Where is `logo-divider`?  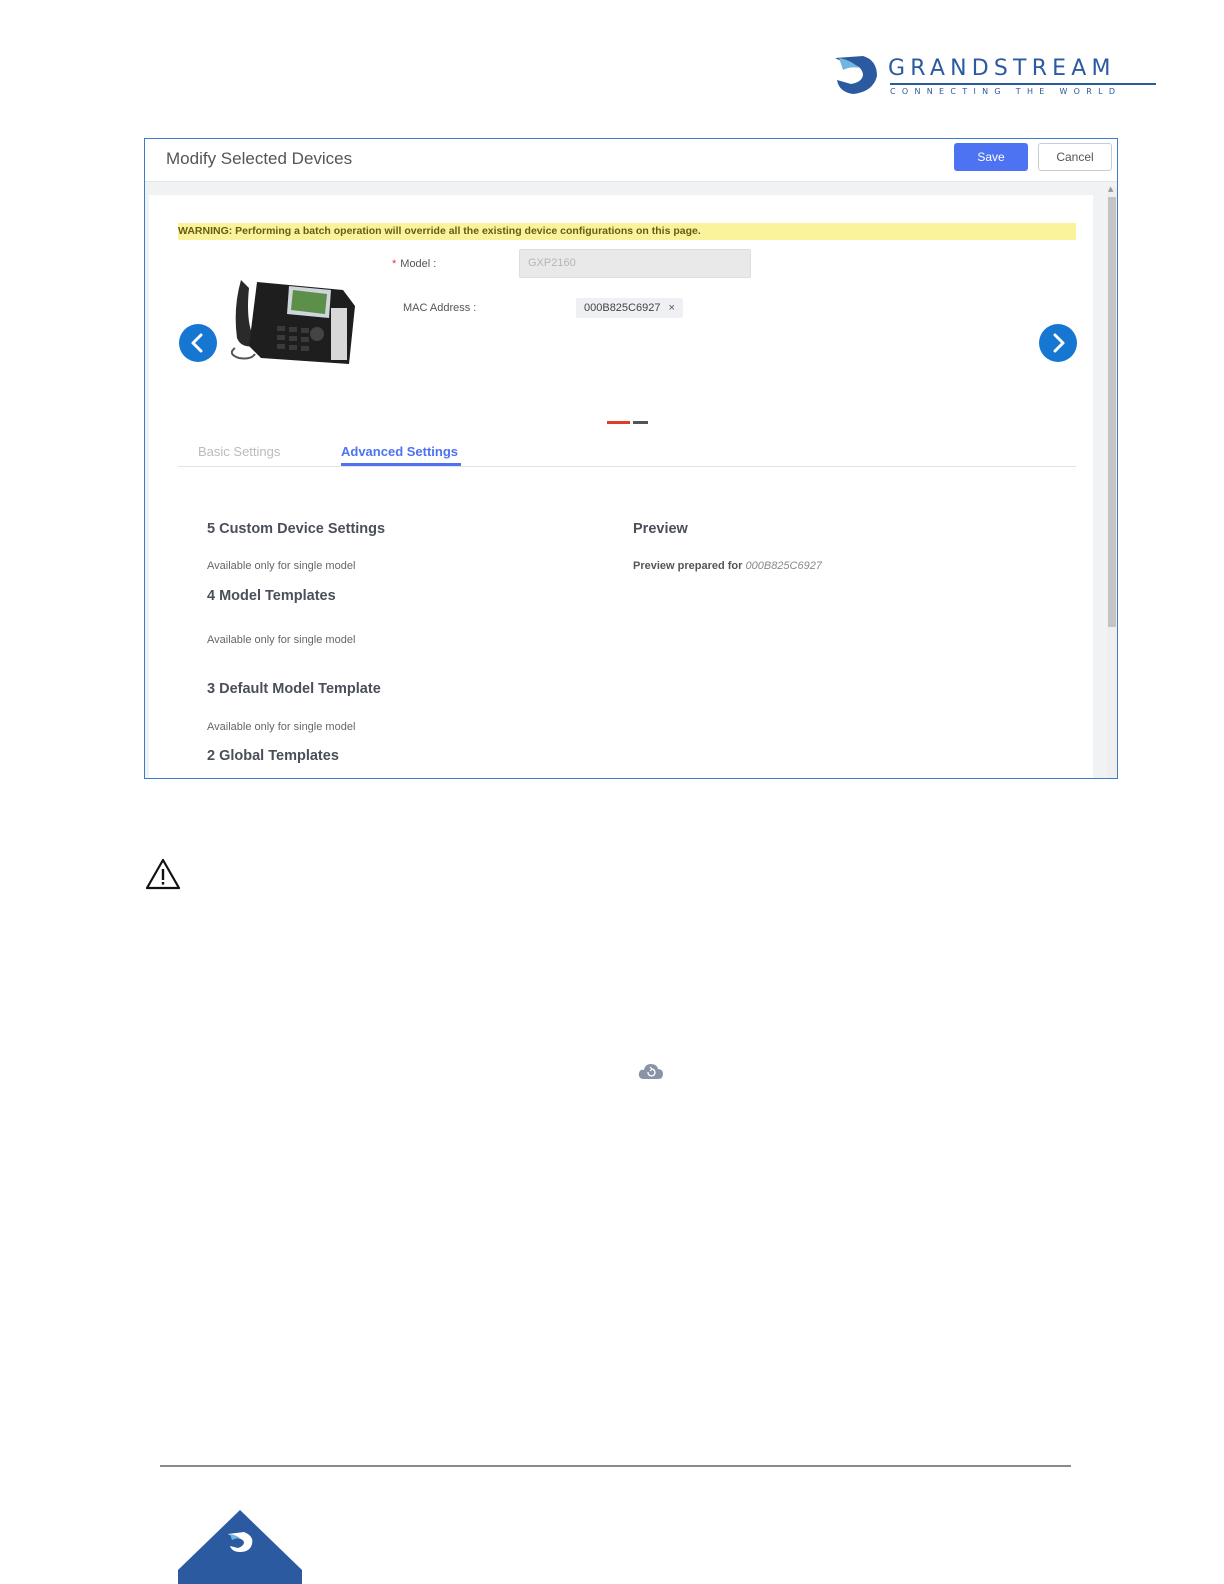
logo-divider is located at coordinates (1023, 84).